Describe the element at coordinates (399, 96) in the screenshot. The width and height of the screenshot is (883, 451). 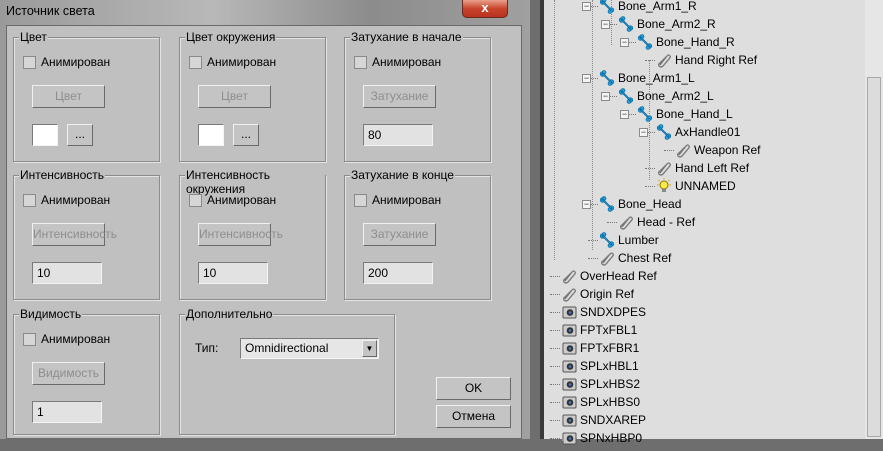
I see `atten_start-button: Затухание` at that location.